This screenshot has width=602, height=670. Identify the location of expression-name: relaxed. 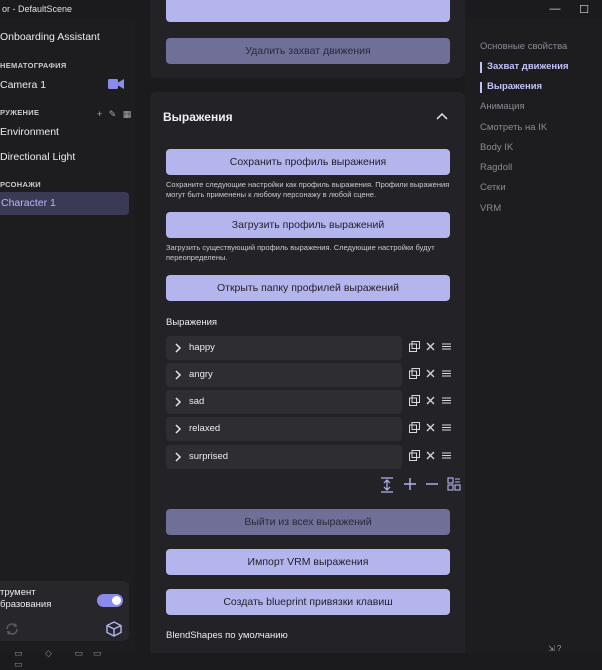
(205, 428).